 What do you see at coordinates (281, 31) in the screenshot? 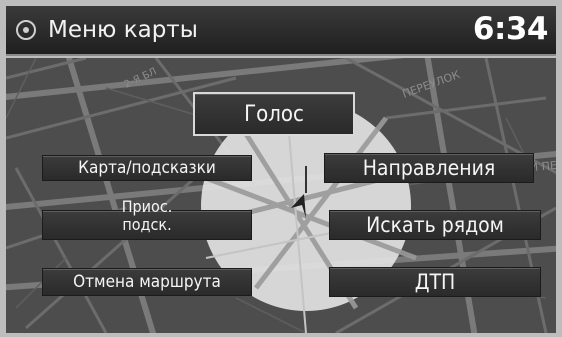
I see `header-bar: Меню карты 6:34` at bounding box center [281, 31].